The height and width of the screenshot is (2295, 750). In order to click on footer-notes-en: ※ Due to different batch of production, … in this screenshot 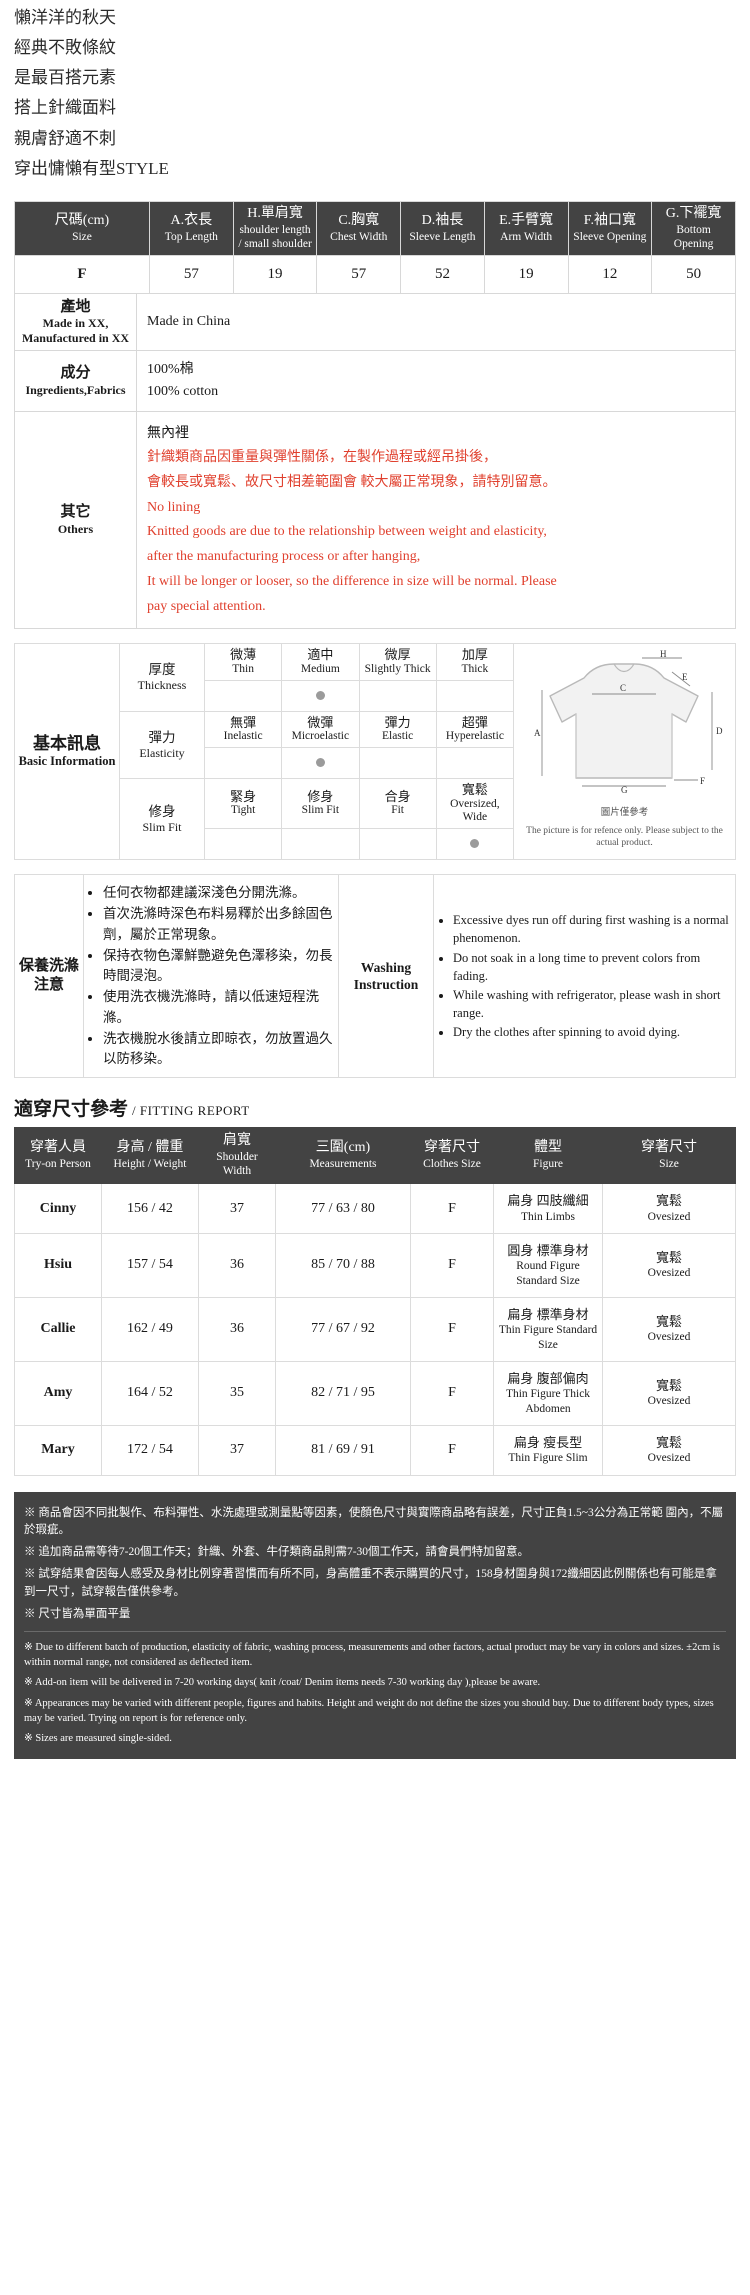, I will do `click(375, 1693)`.